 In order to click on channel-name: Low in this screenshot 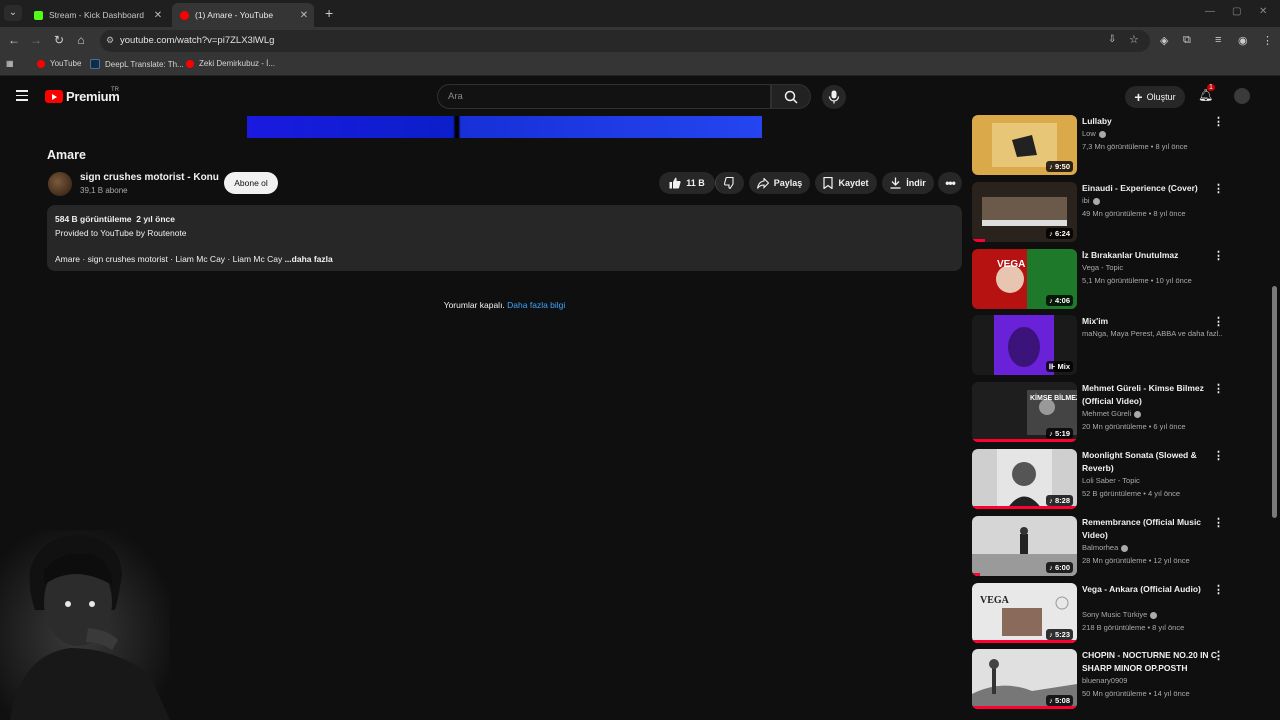, I will do `click(1089, 133)`.